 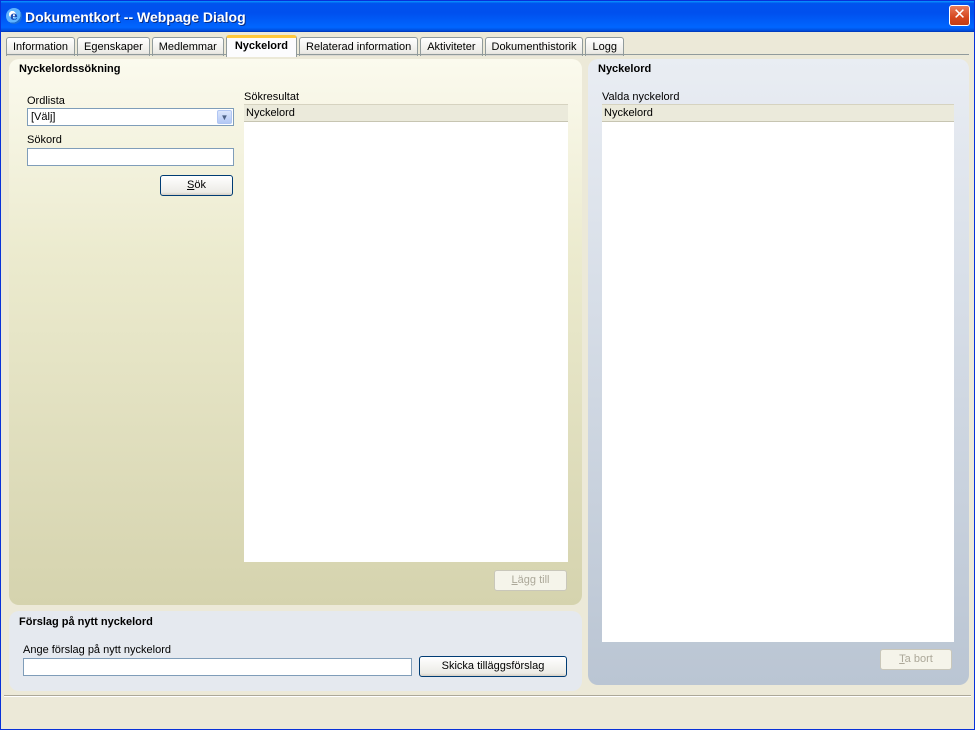 What do you see at coordinates (44, 140) in the screenshot?
I see `searchword-label: Sökord` at bounding box center [44, 140].